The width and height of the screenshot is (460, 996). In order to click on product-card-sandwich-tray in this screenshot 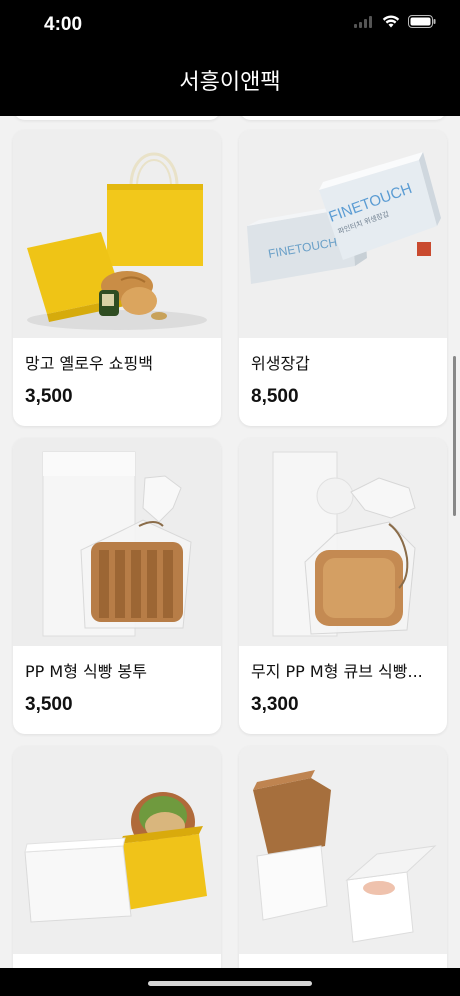, I will do `click(117, 857)`.